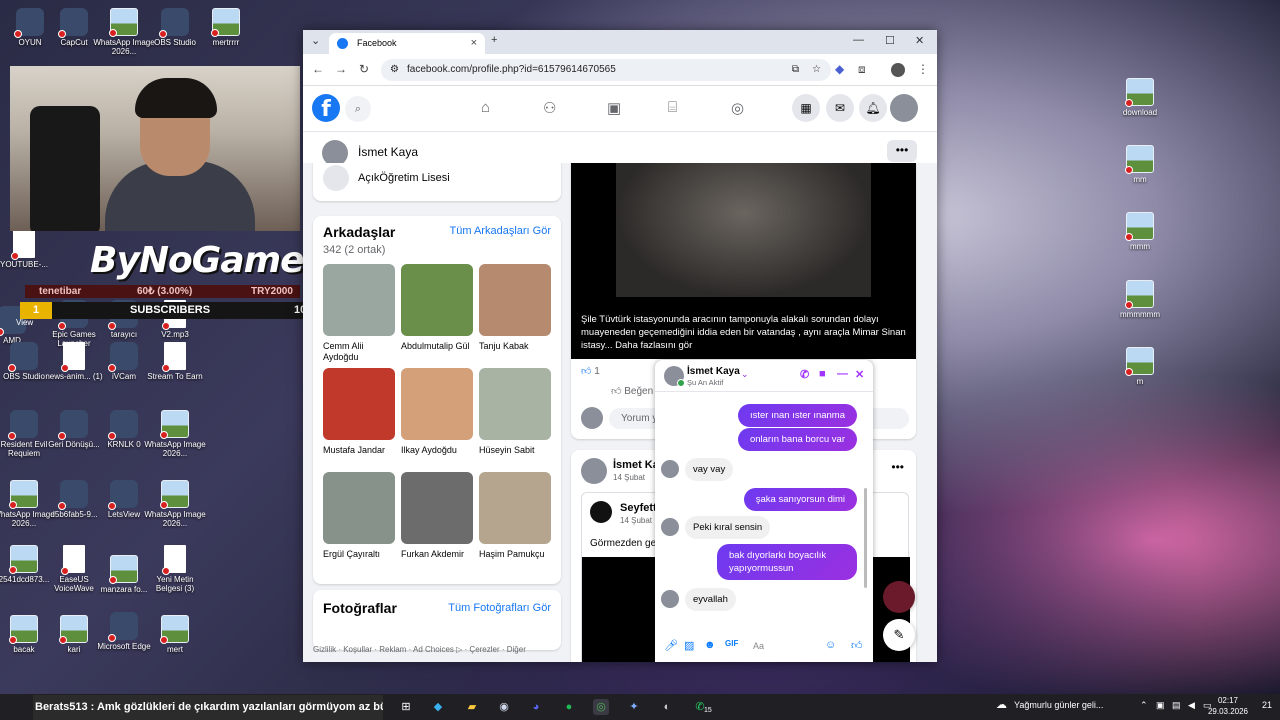 The width and height of the screenshot is (1280, 720). I want to click on back-icon: ←, so click(318, 69).